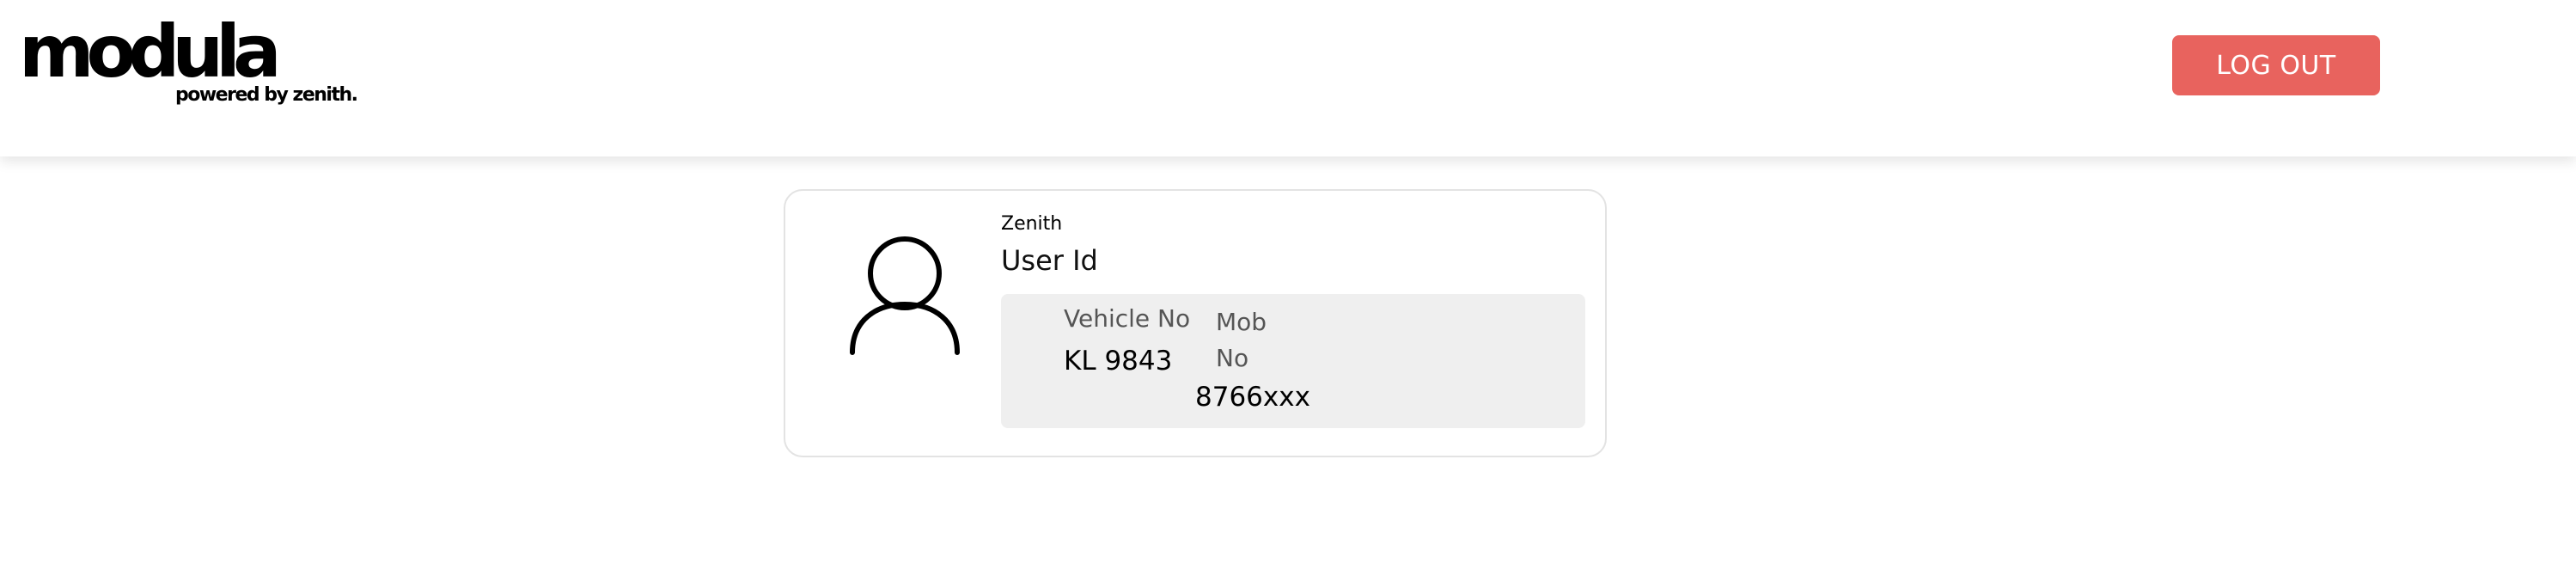 This screenshot has height=588, width=2576. I want to click on mobile-no-label: Mob No, so click(1241, 340).